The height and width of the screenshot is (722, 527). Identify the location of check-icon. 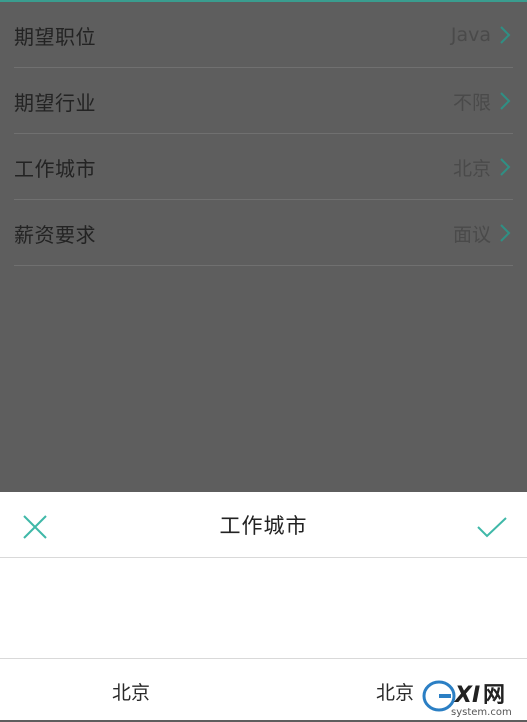
(492, 527).